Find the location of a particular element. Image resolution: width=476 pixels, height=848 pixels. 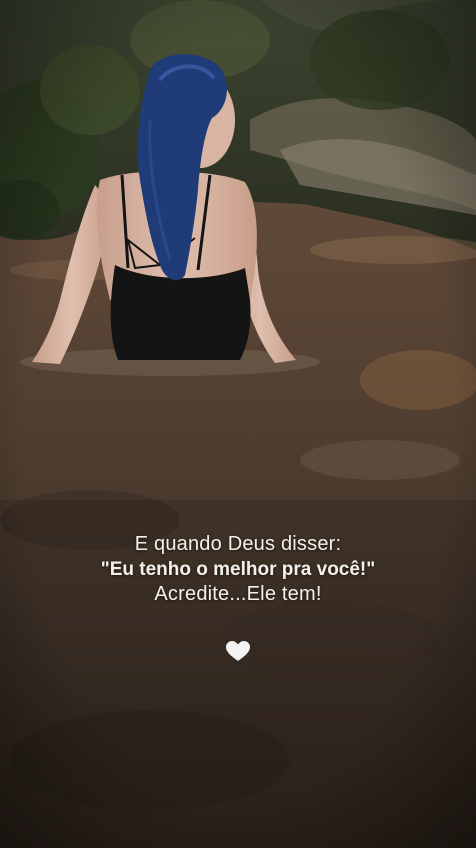

white-heart-icon is located at coordinates (238, 651).